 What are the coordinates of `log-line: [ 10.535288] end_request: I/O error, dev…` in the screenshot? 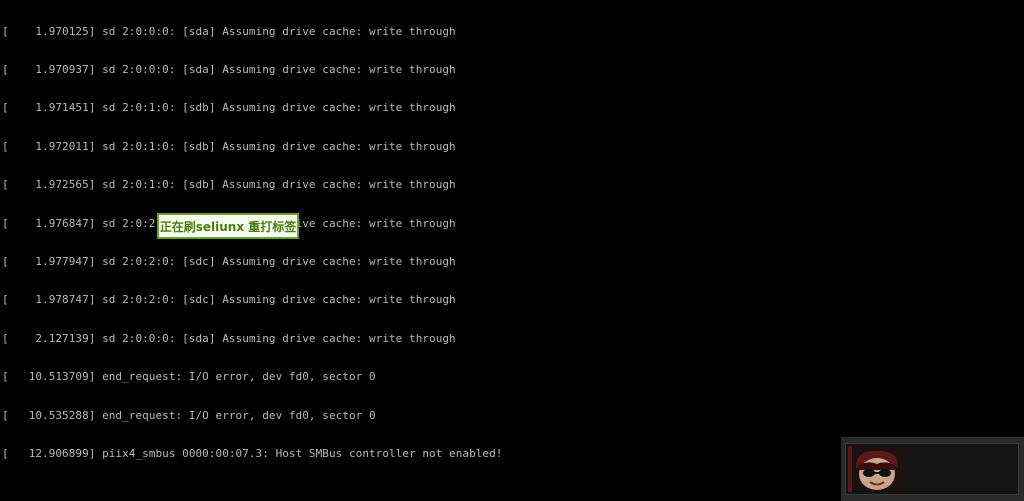 It's located at (189, 415).